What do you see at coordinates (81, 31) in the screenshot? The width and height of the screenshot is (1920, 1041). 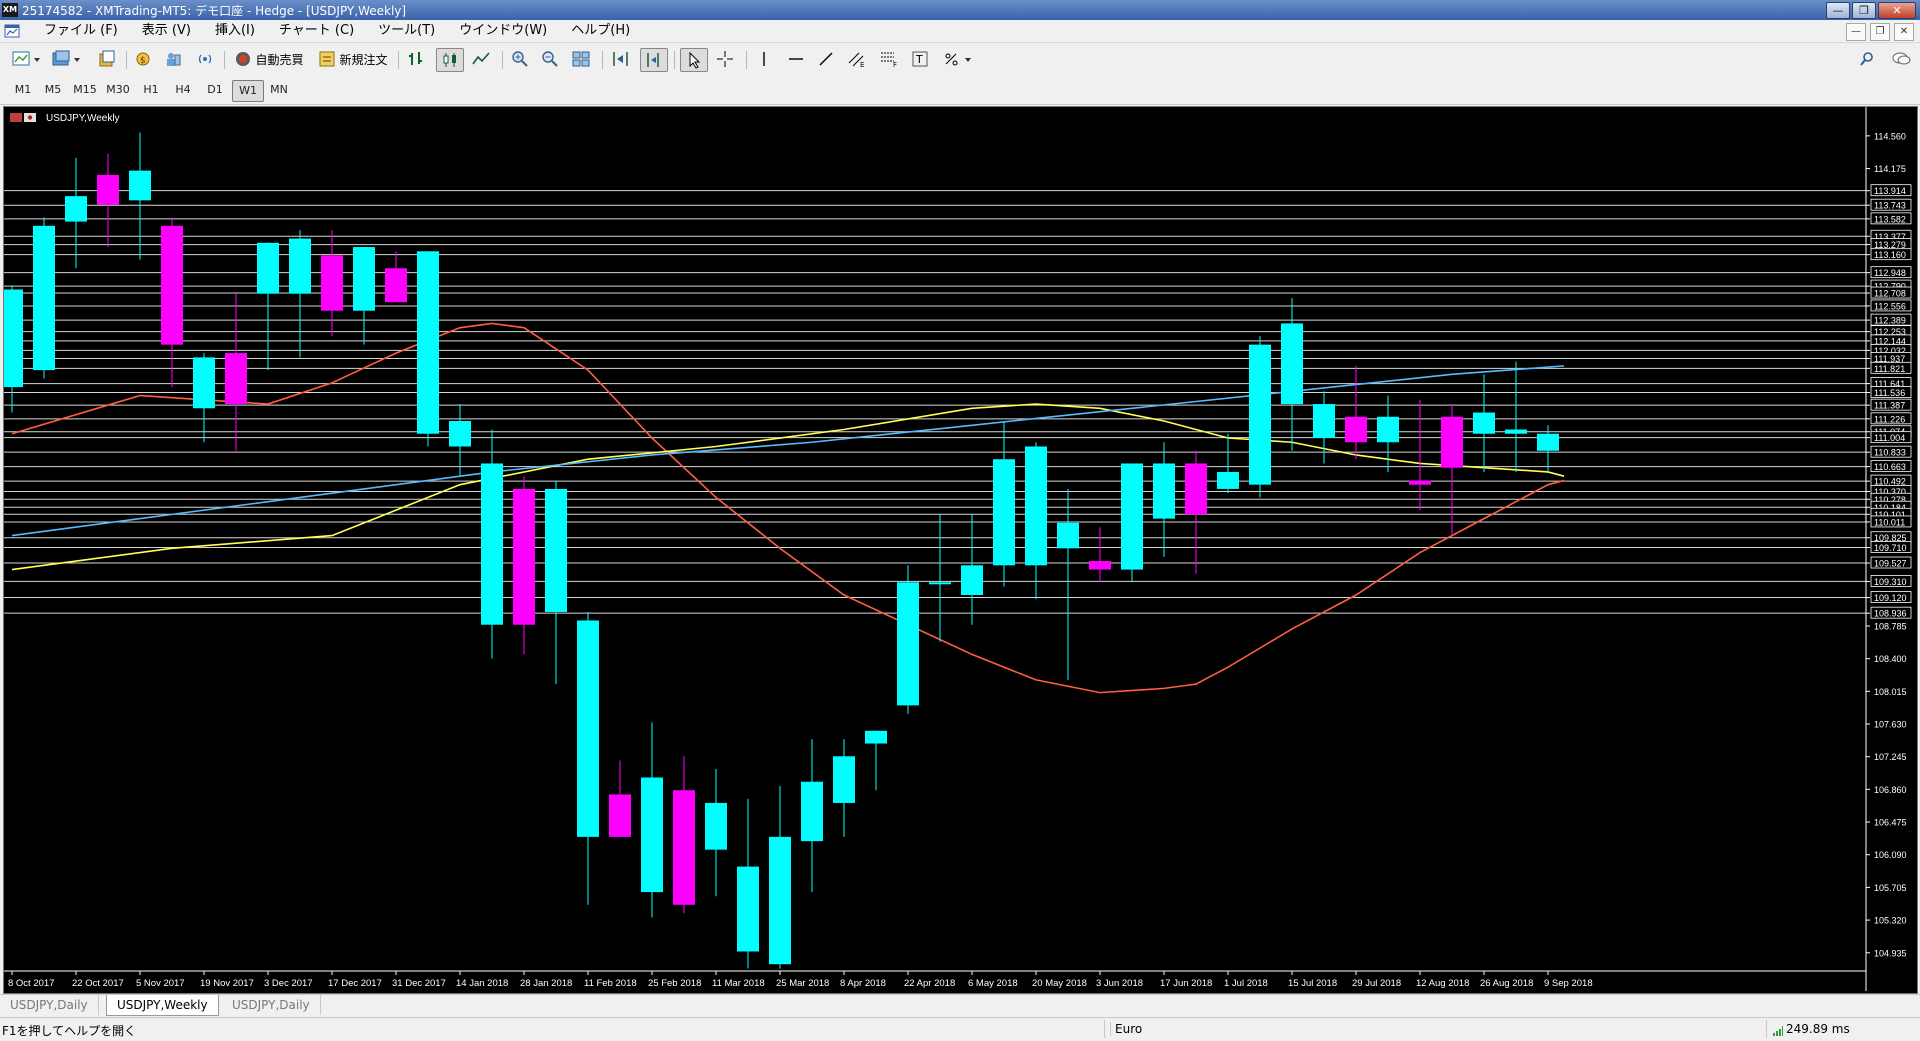 I see `menu-file: ファイル (F)` at bounding box center [81, 31].